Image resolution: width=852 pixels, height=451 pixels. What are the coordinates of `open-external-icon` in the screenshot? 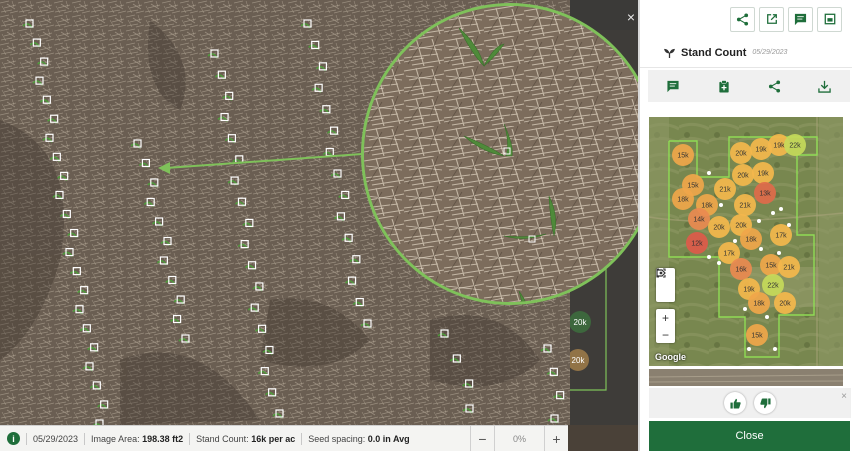 It's located at (771, 19).